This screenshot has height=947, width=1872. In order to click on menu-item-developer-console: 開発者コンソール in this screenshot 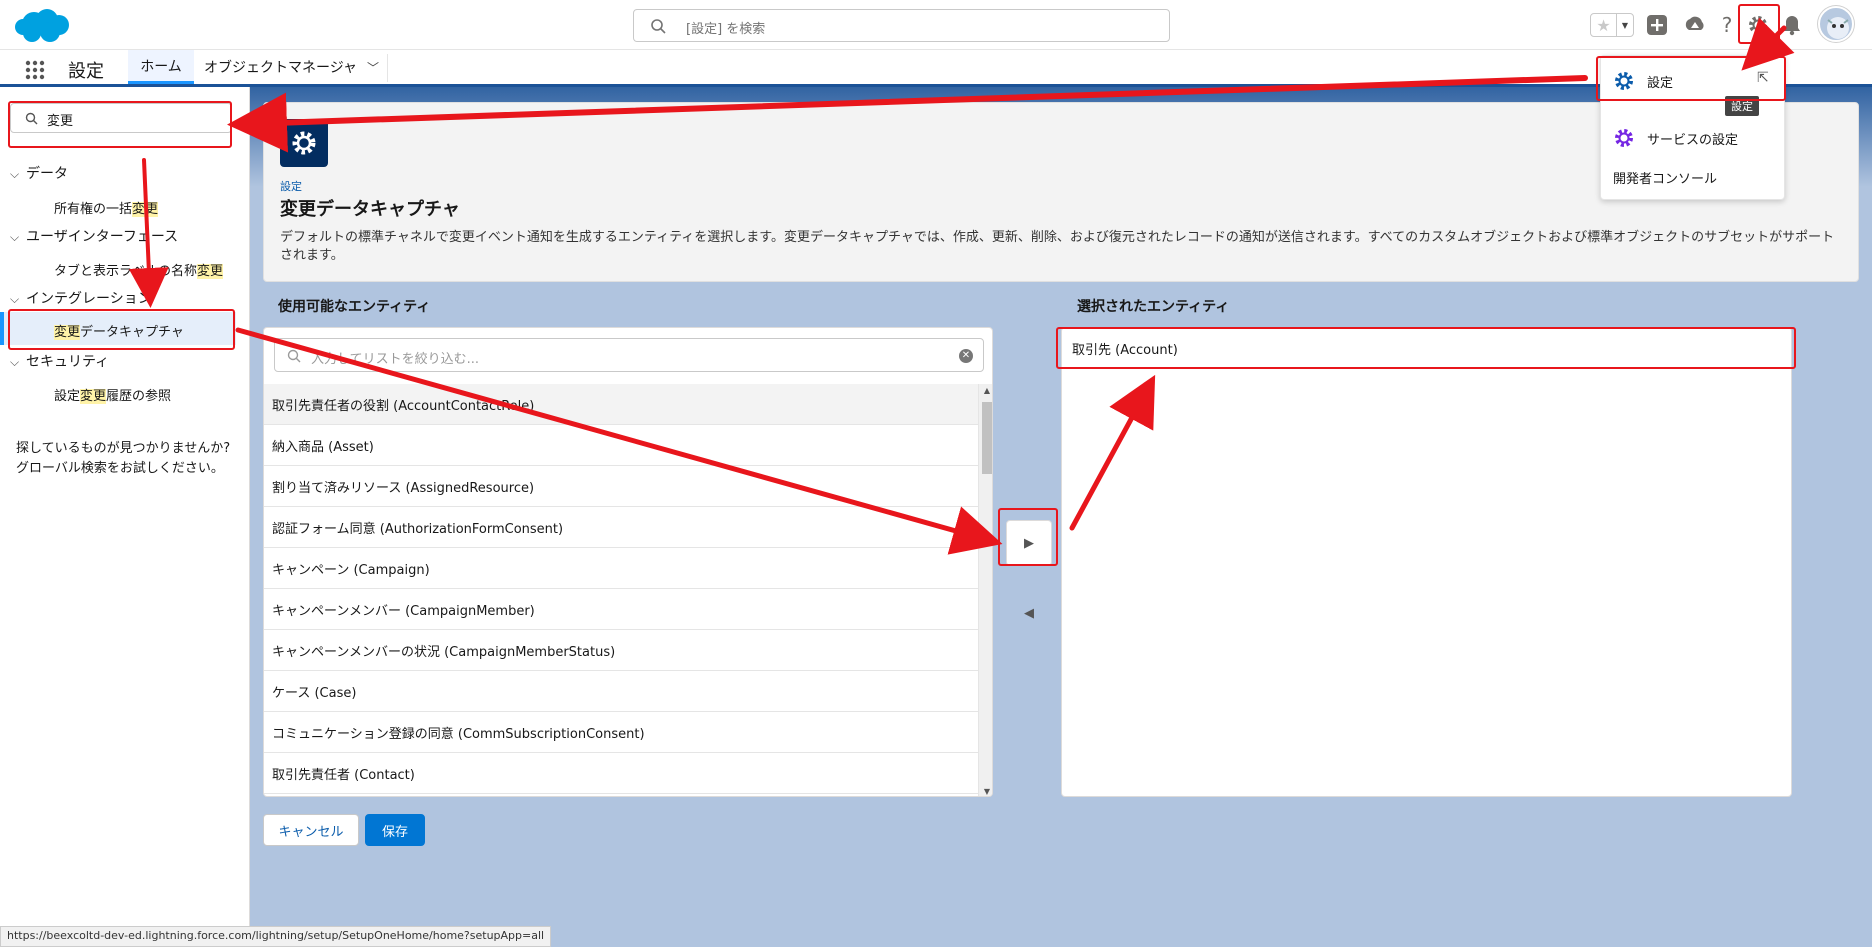, I will do `click(1665, 177)`.